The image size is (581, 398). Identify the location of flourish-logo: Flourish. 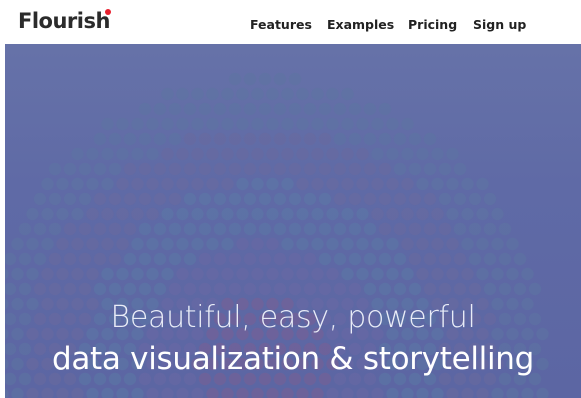
(64, 21).